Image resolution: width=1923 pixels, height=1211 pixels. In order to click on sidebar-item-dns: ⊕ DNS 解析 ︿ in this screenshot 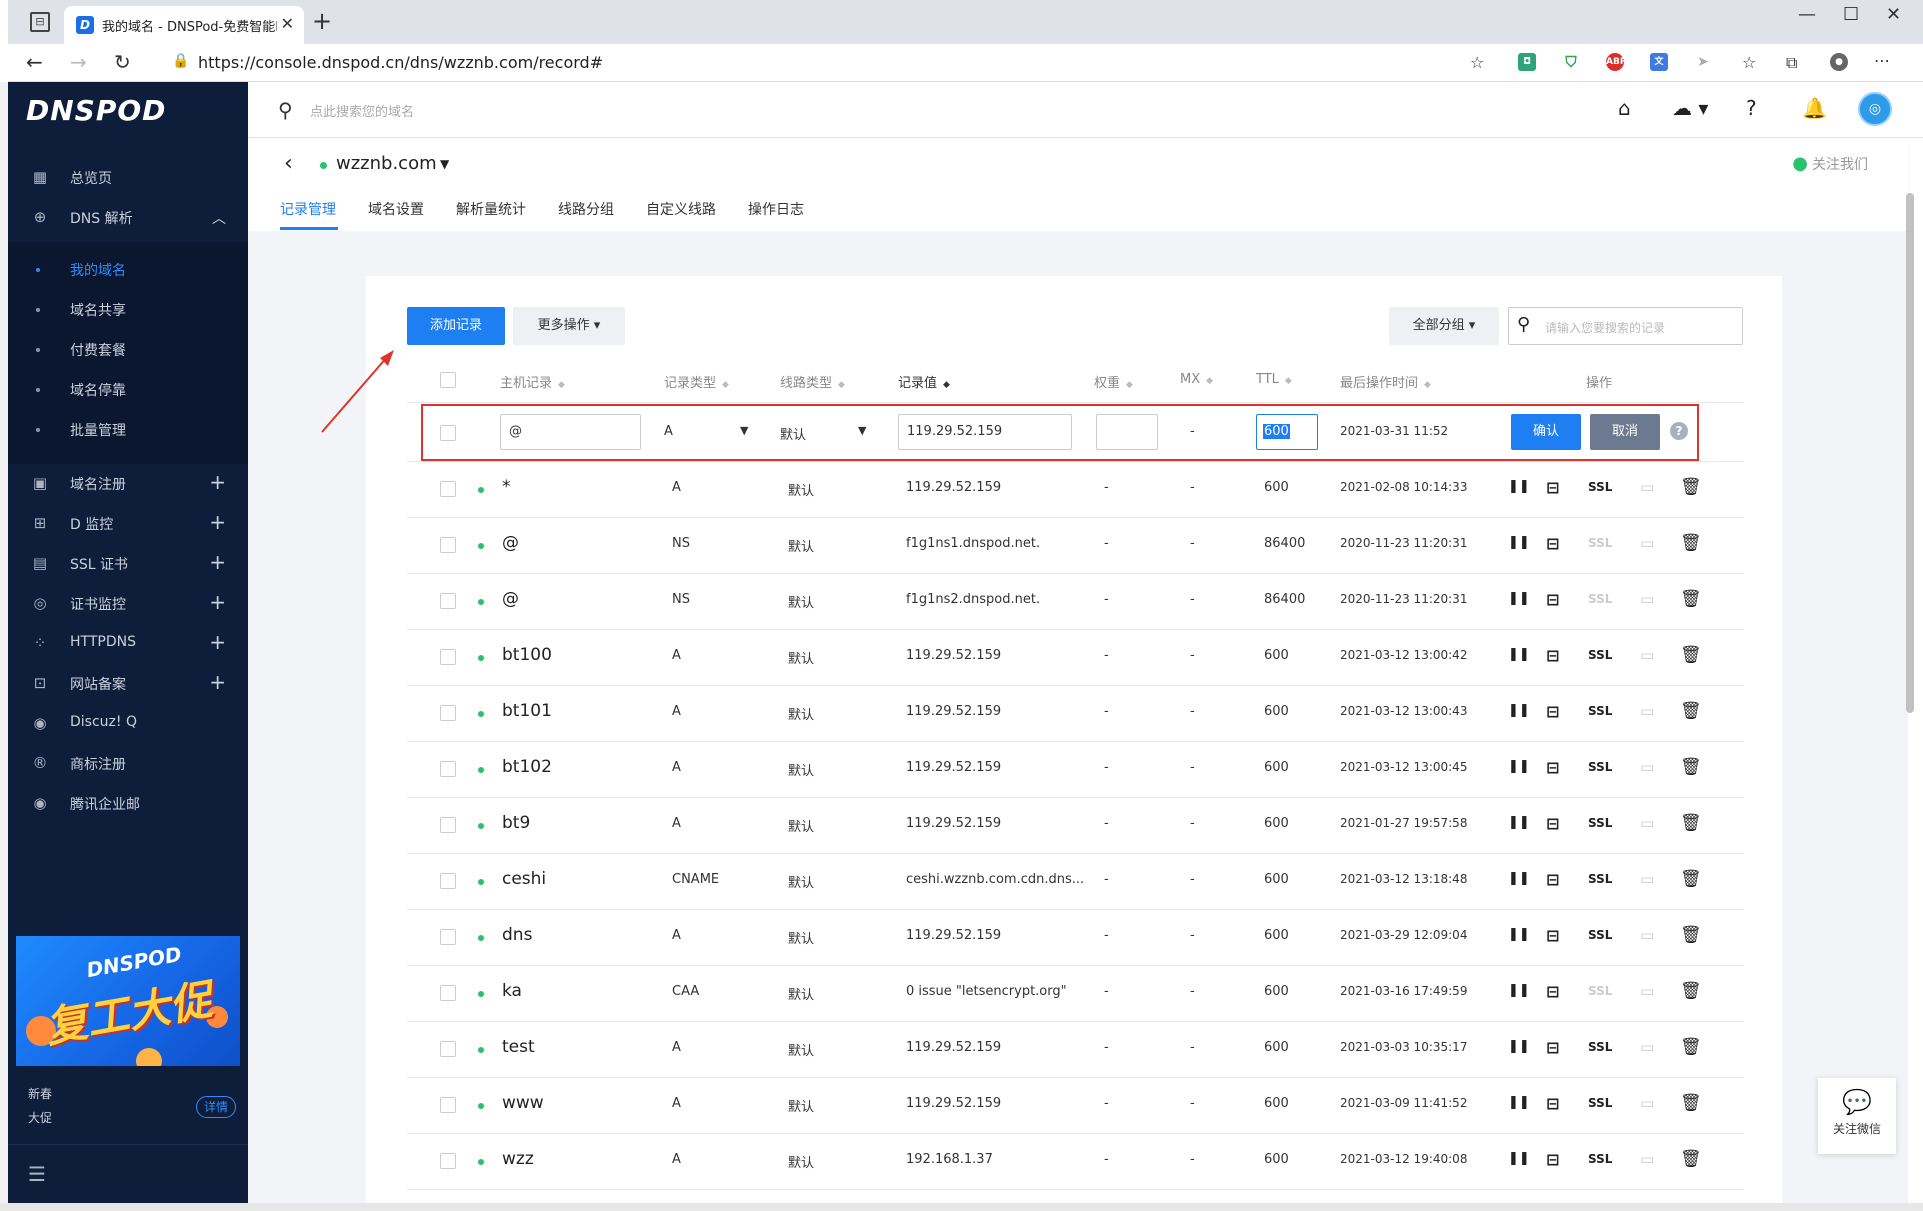, I will do `click(128, 218)`.